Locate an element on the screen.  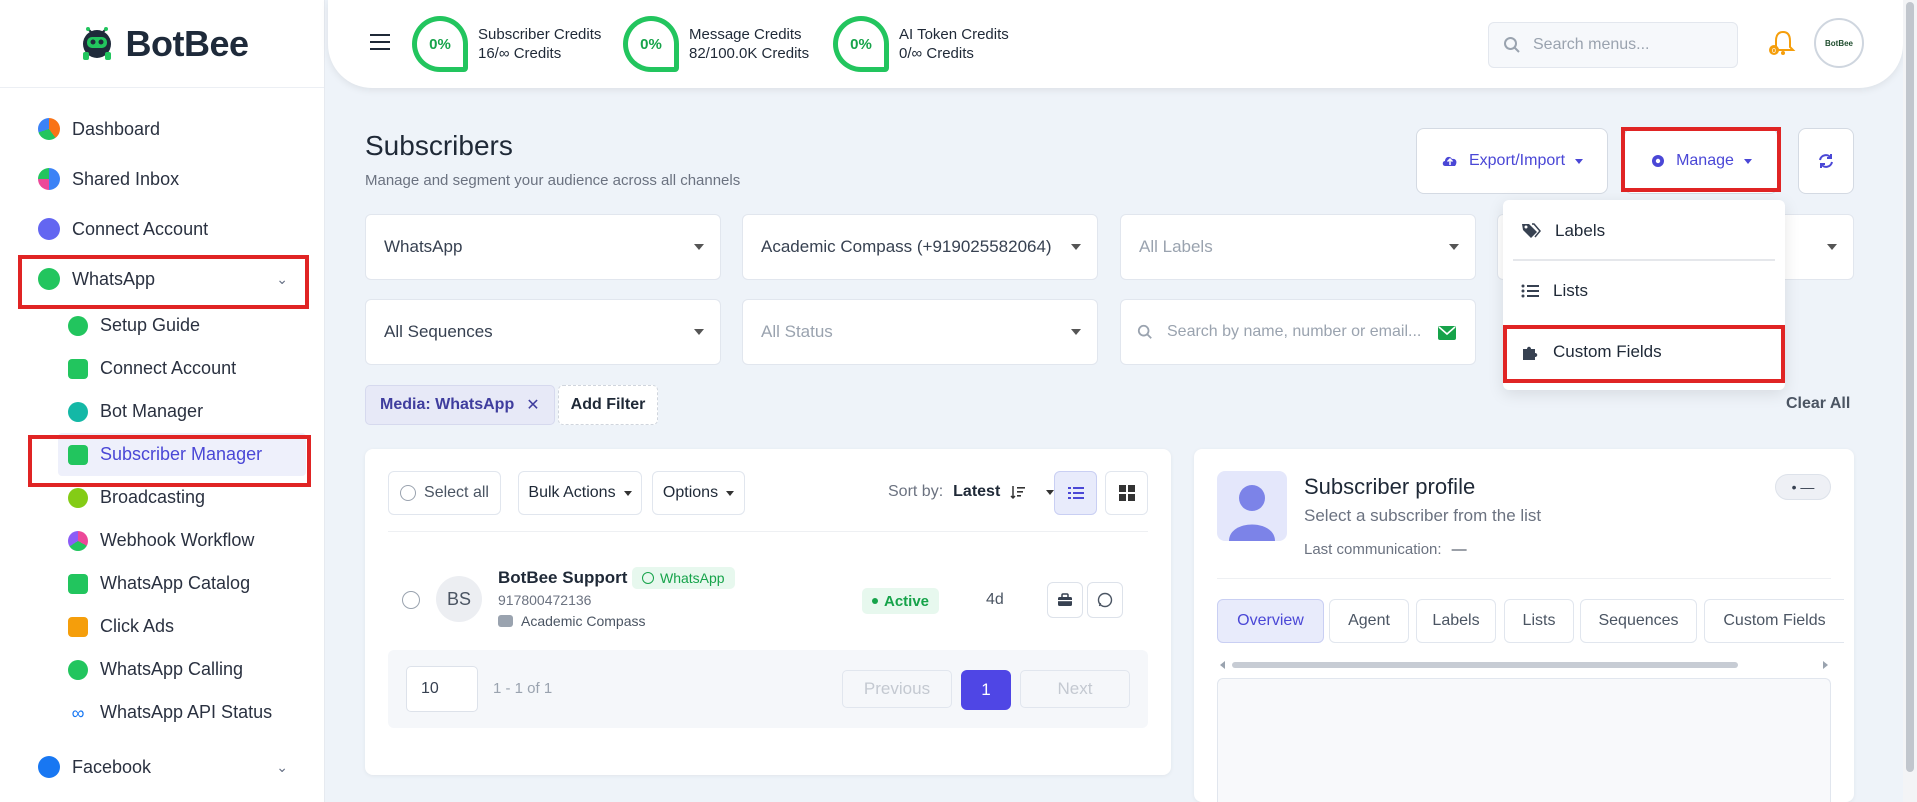
credit-gauge: 0% is located at coordinates (440, 44).